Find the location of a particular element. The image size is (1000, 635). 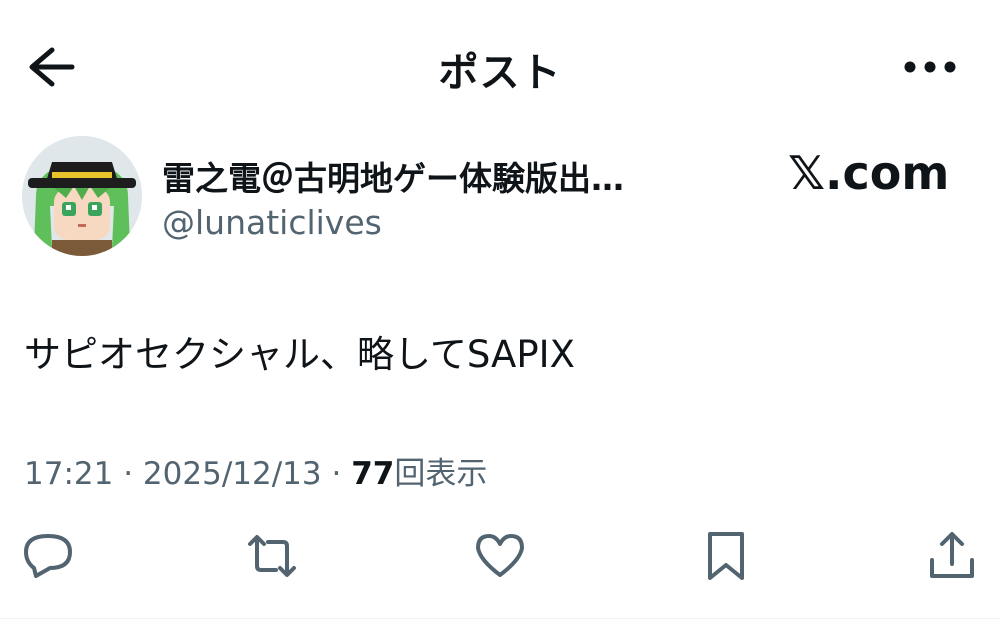

page-title: ポスト is located at coordinates (500, 73).